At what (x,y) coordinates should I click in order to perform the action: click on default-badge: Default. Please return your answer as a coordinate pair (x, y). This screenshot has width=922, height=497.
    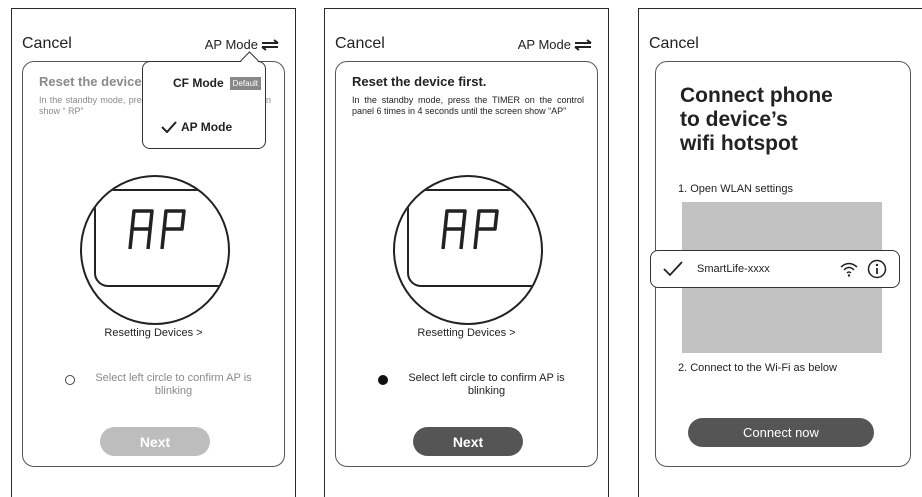
    Looking at the image, I should click on (245, 83).